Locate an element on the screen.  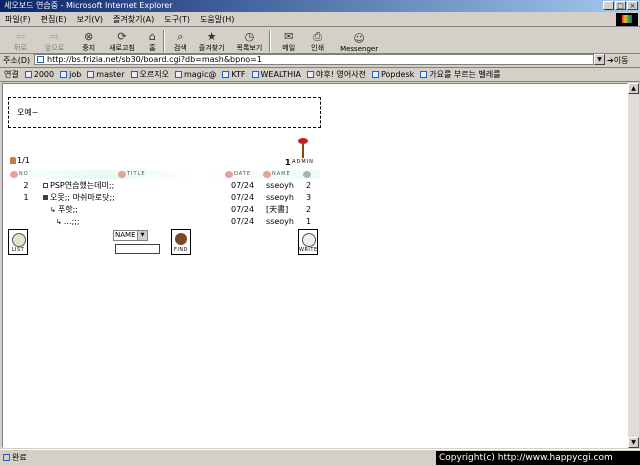
history-button: ◷ 목록보기 is located at coordinates (250, 41).